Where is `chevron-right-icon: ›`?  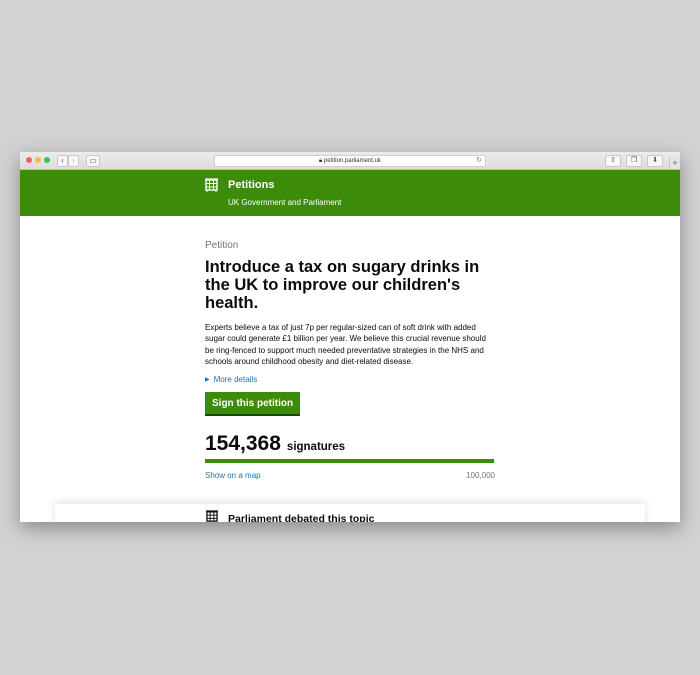
chevron-right-icon: › is located at coordinates (73, 160).